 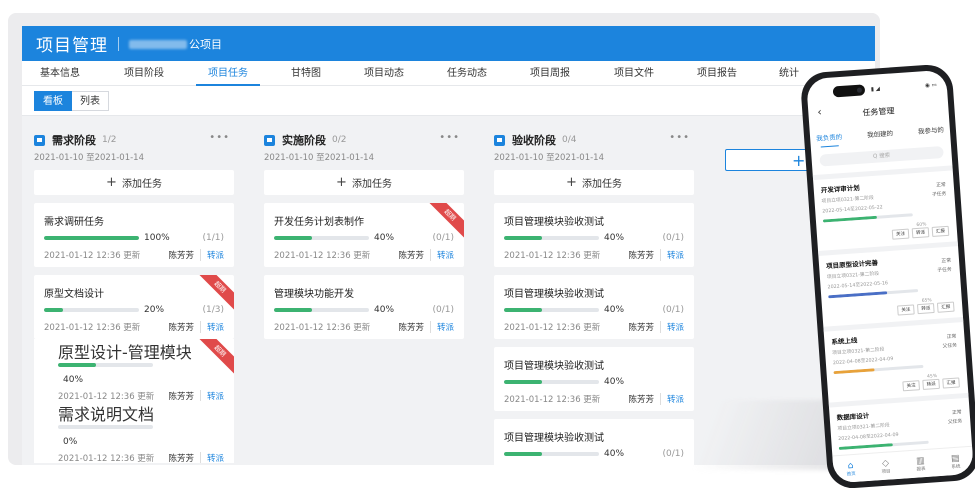 I want to click on flag-icon, so click(x=269, y=140).